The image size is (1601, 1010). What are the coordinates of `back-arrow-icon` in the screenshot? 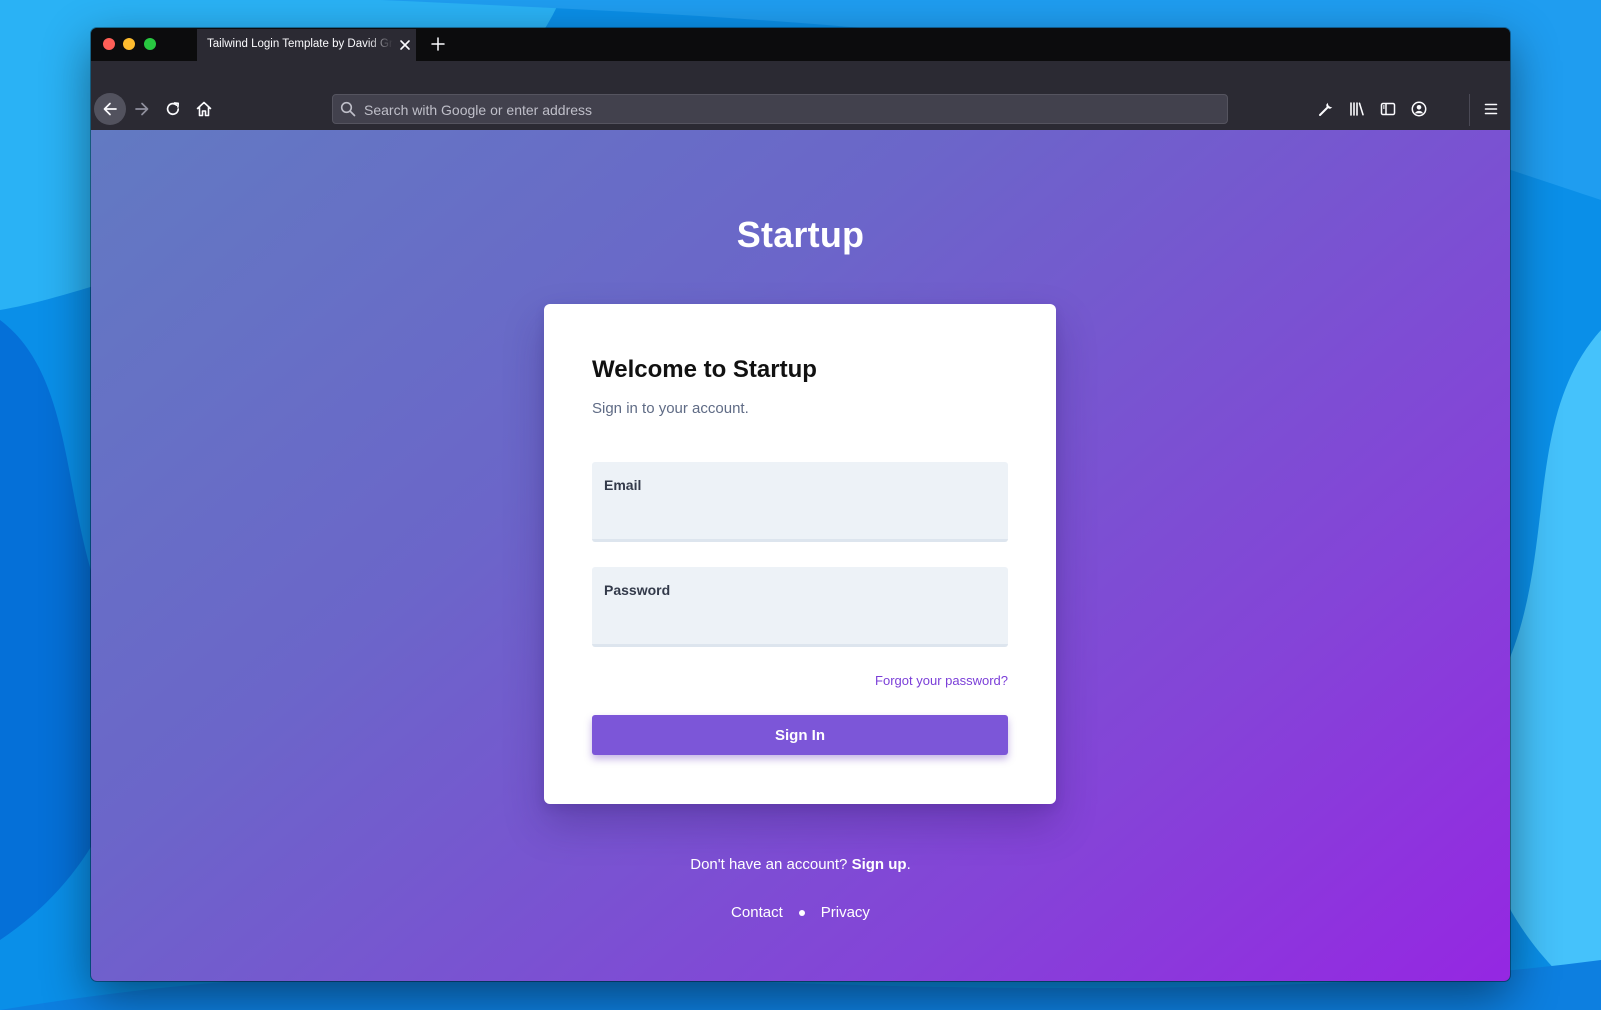 It's located at (110, 109).